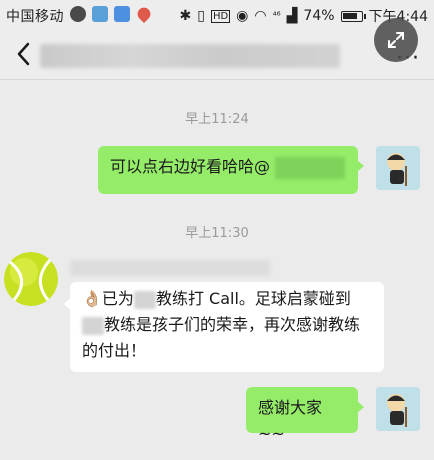  I want to click on hd-icon: HD, so click(220, 16).